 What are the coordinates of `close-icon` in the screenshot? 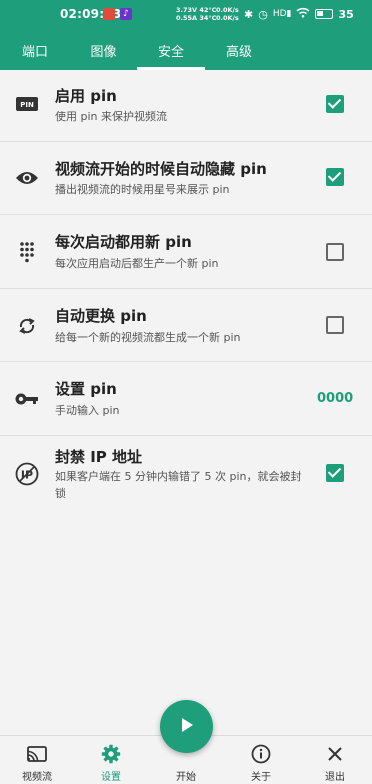 It's located at (335, 754).